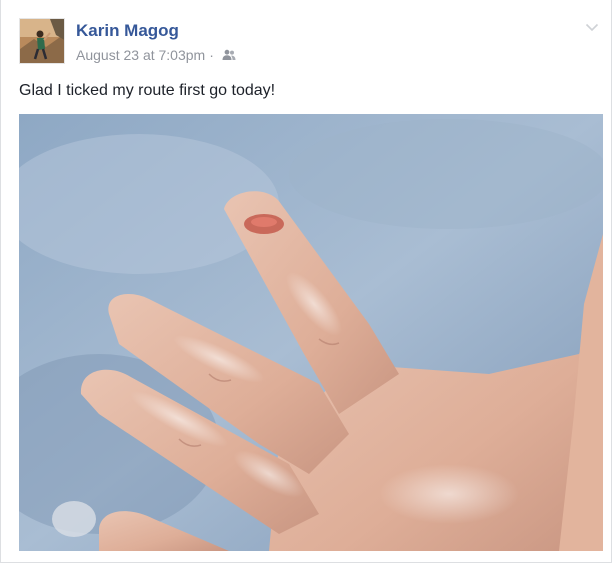 This screenshot has height=563, width=612. What do you see at coordinates (592, 27) in the screenshot?
I see `chevron-down-icon` at bounding box center [592, 27].